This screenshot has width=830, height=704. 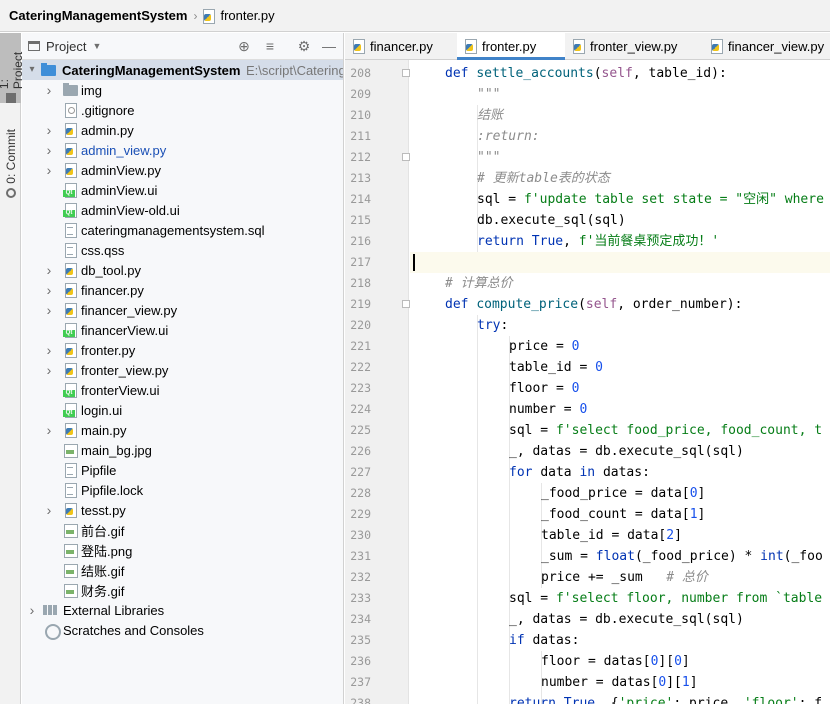 What do you see at coordinates (620, 241) in the screenshot?
I see `code-line: return True, f'当前餐桌预定成功！'` at bounding box center [620, 241].